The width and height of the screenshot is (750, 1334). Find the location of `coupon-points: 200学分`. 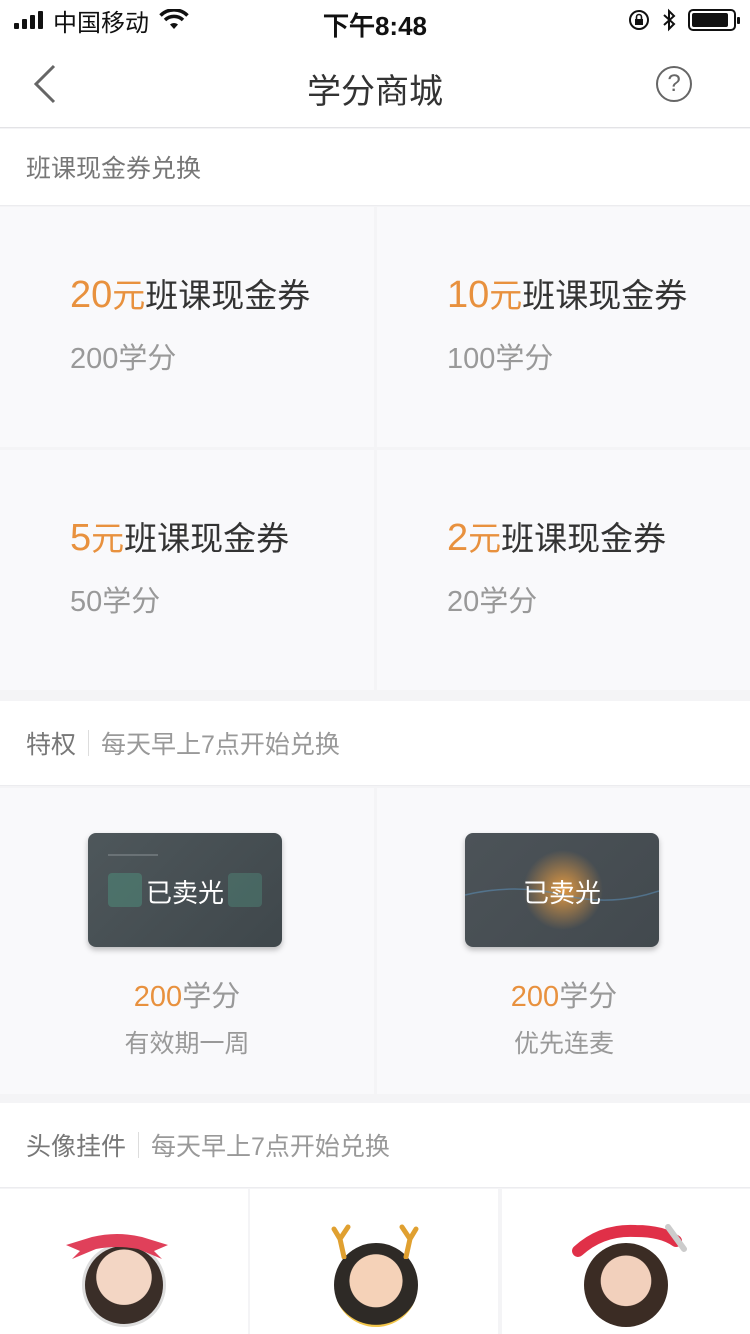

coupon-points: 200学分 is located at coordinates (123, 359).